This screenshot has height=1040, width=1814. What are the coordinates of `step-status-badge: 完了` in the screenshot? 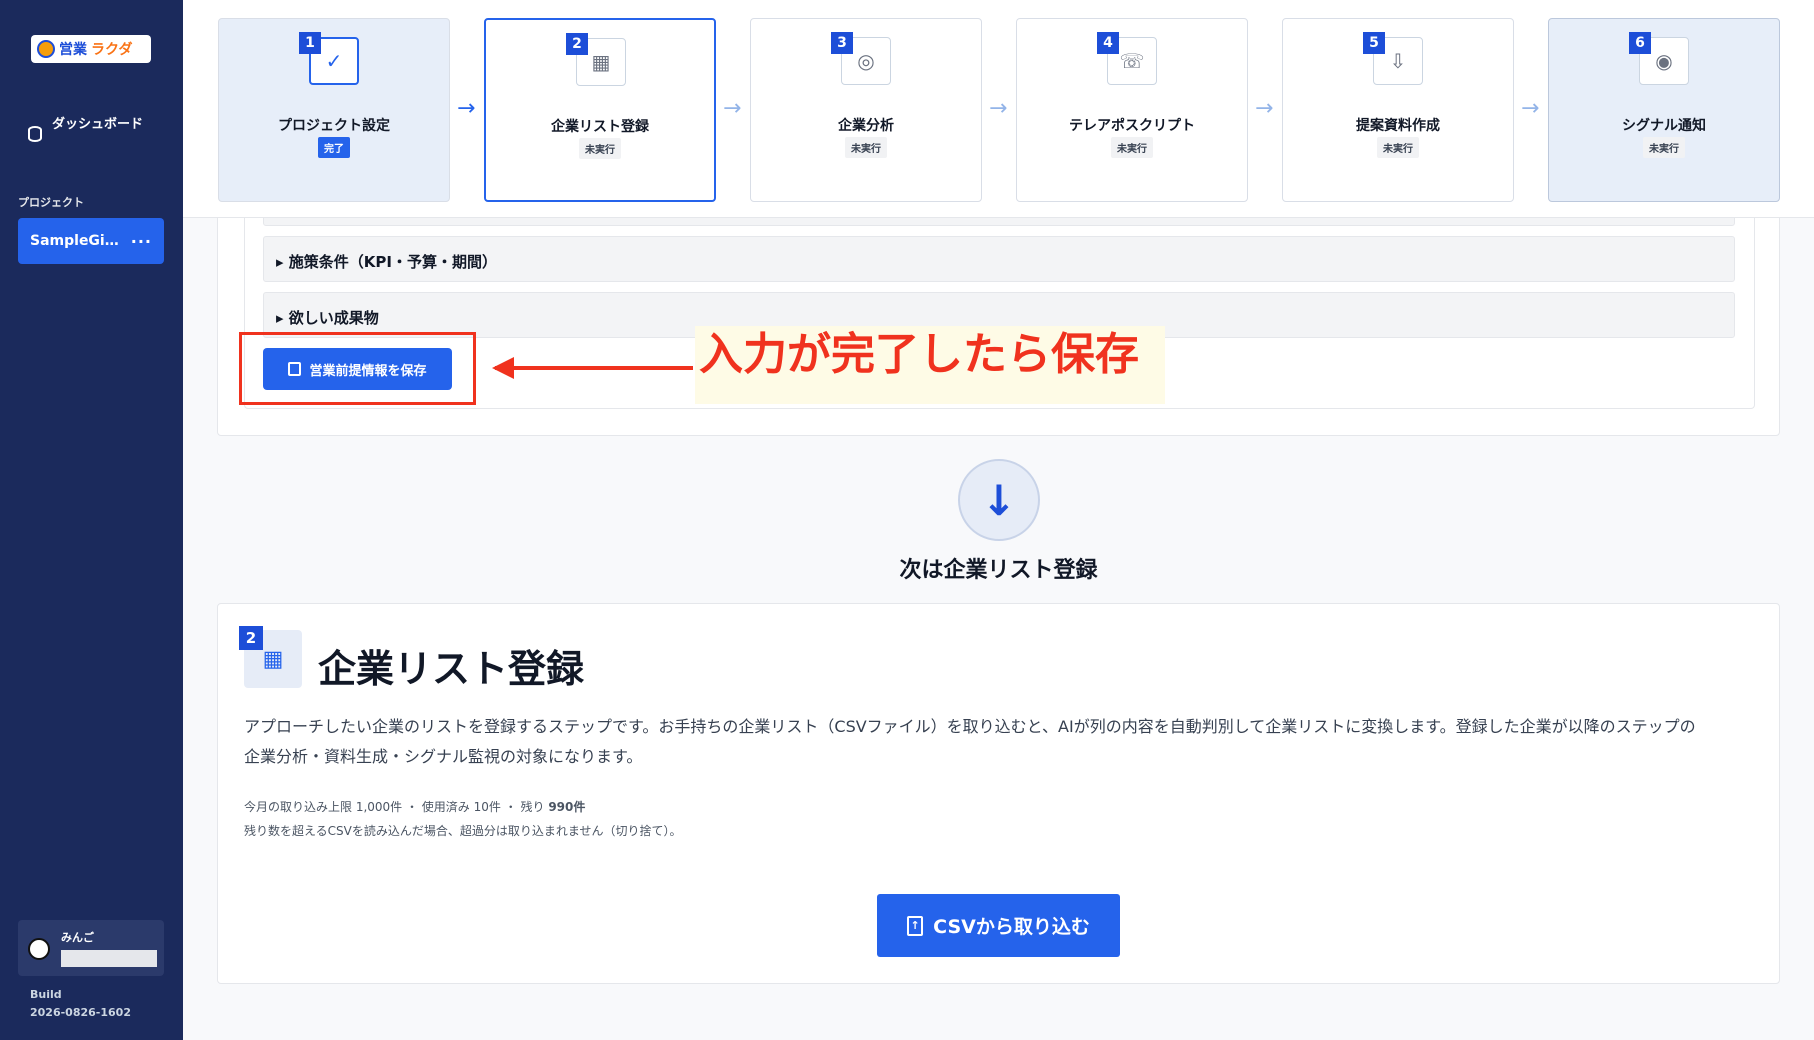 It's located at (334, 147).